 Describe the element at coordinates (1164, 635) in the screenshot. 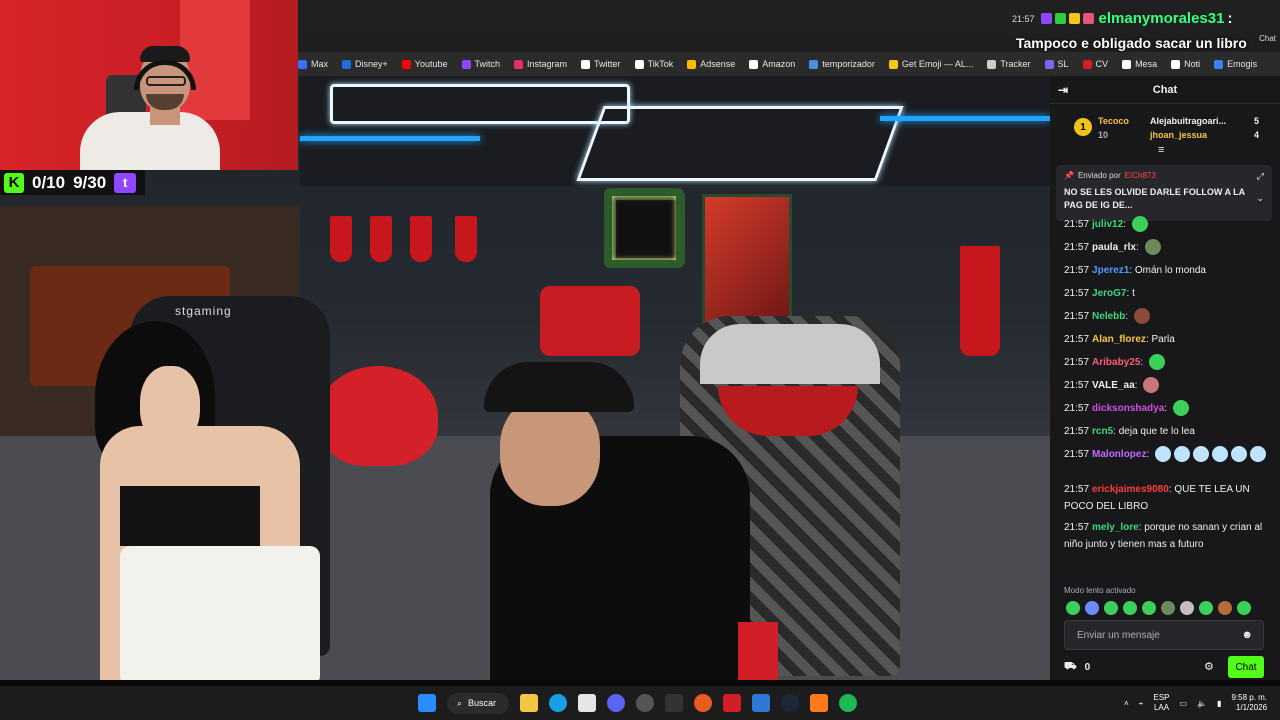

I see `chat-input: Enviar un mensaje ☻` at that location.